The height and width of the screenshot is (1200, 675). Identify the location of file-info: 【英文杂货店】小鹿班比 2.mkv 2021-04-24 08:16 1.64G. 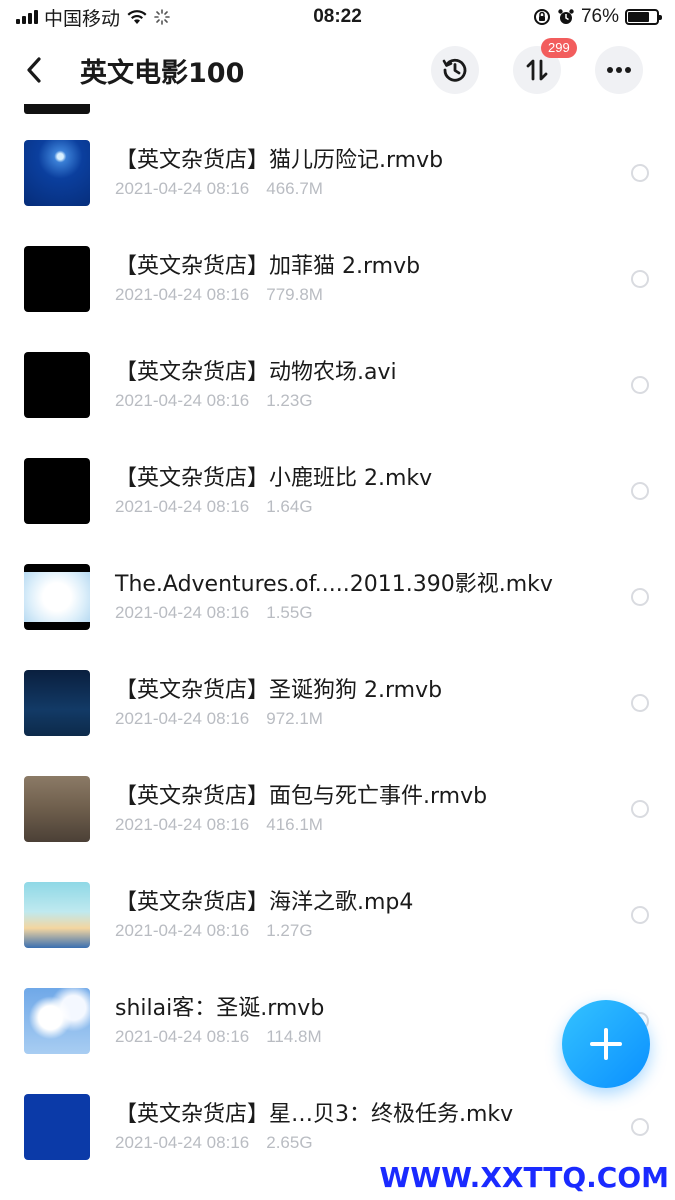
(273, 491).